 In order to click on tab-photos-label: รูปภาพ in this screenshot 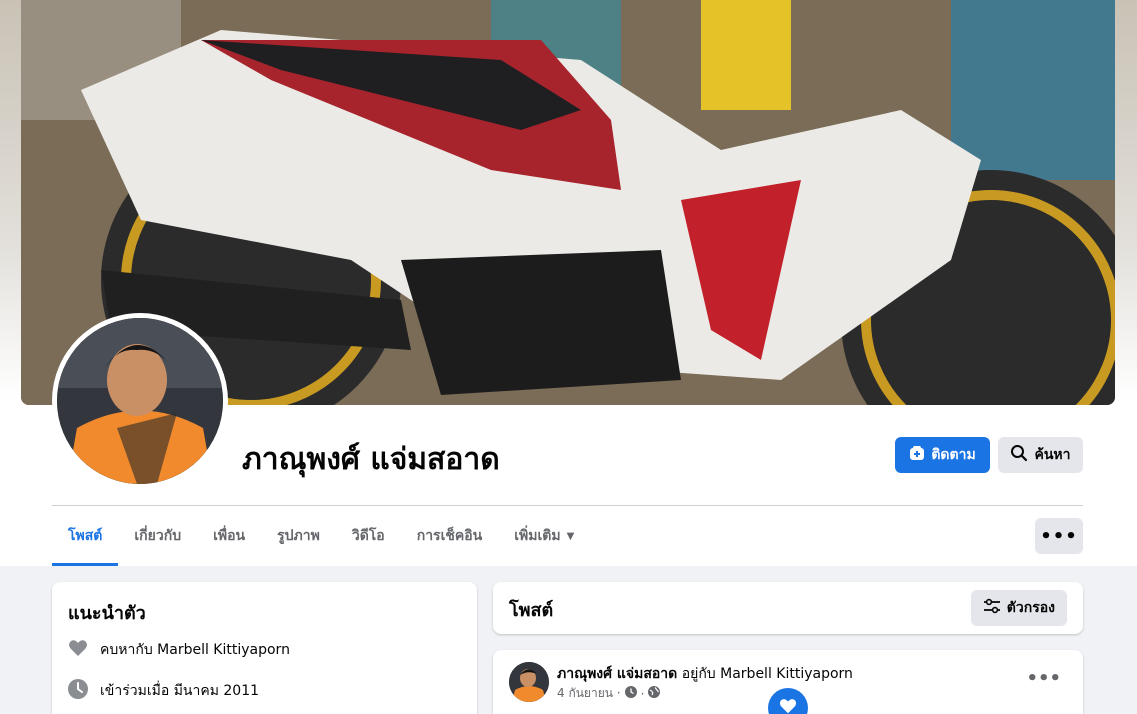, I will do `click(298, 536)`.